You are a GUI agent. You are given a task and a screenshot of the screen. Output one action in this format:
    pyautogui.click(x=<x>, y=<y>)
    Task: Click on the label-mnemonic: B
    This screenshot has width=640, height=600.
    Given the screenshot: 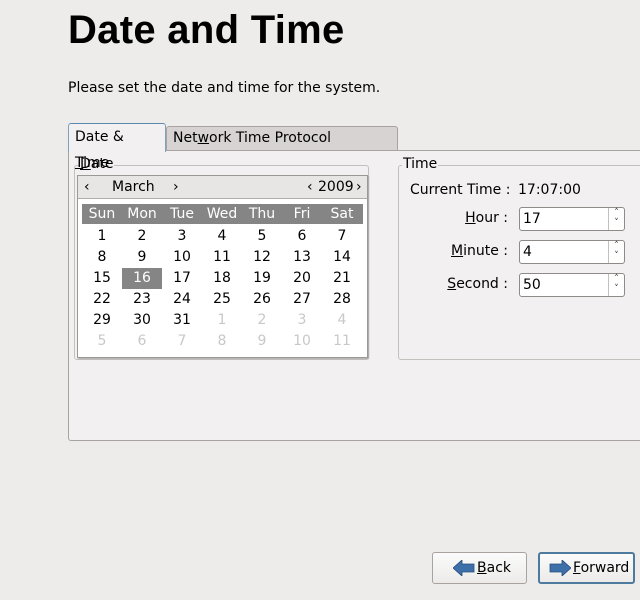 What is the action you would take?
    pyautogui.click(x=482, y=568)
    